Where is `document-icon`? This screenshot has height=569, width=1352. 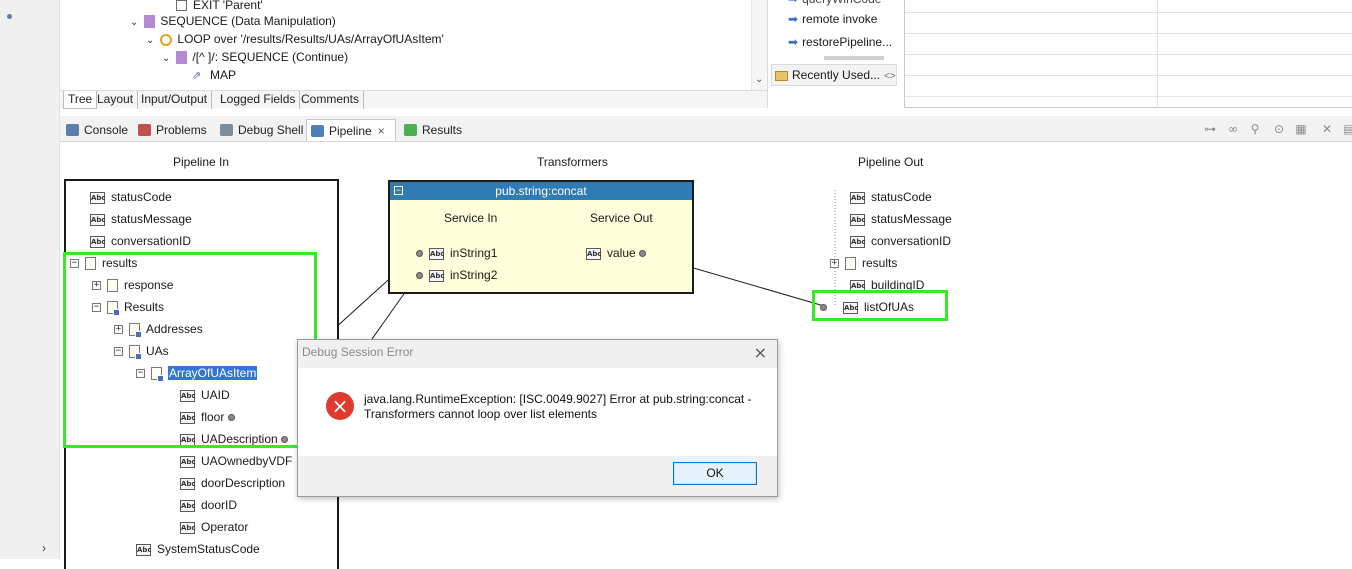 document-icon is located at coordinates (850, 264).